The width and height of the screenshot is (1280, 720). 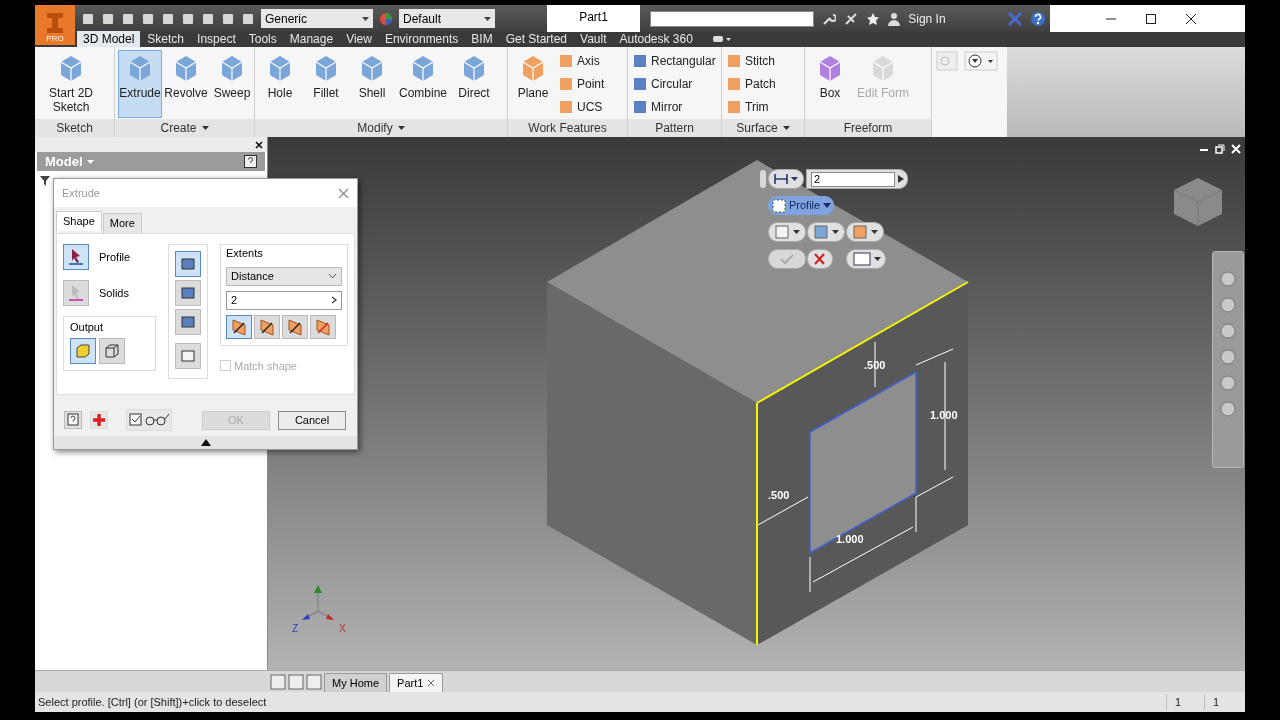 I want to click on options-menu-icon, so click(x=866, y=259).